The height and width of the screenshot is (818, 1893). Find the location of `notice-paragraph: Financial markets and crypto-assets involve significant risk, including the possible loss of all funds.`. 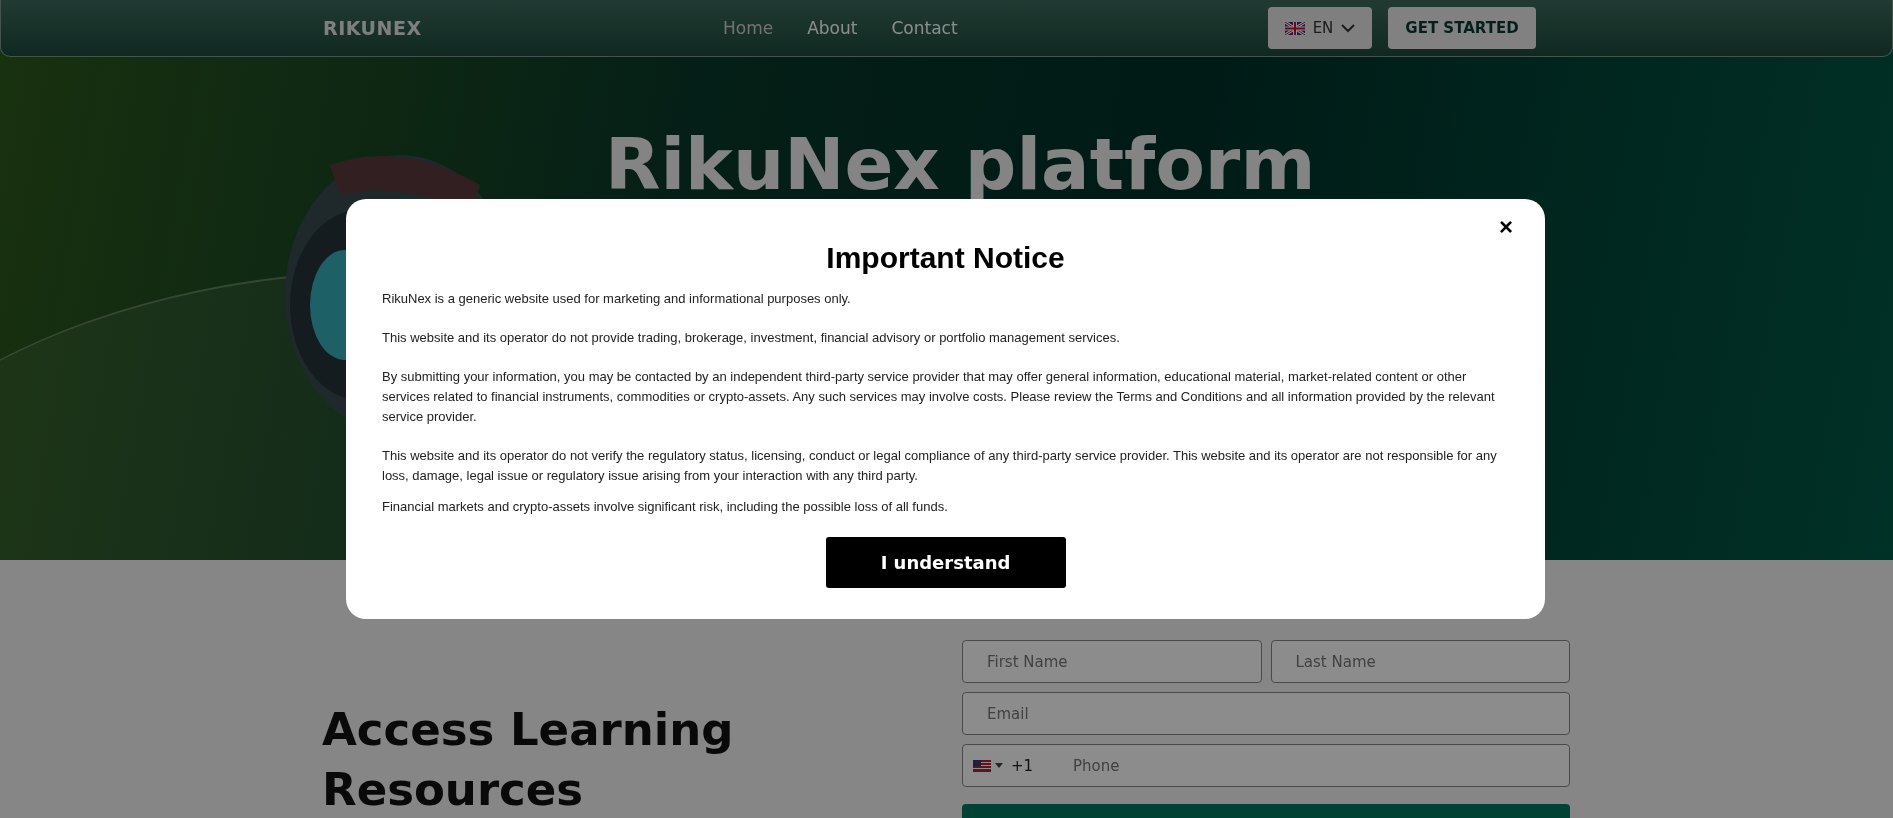

notice-paragraph: Financial markets and crypto-assets involve significant risk, including the possible loss of all funds. is located at coordinates (665, 507).